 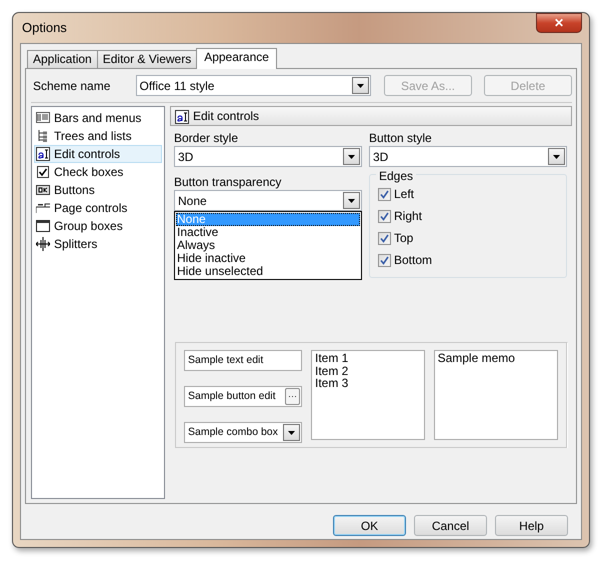 I want to click on tab: Appearance, so click(x=236, y=58).